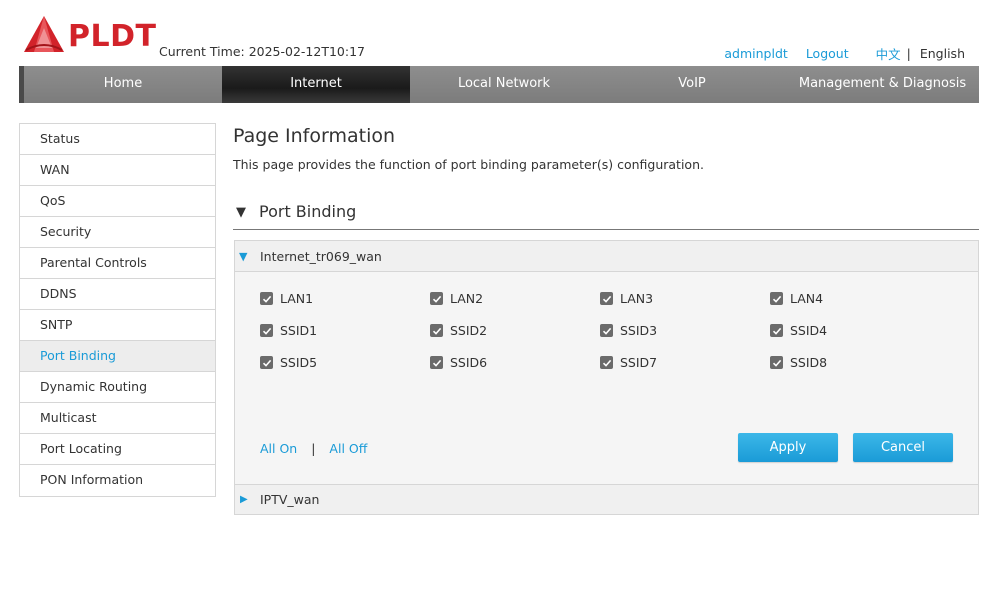 Image resolution: width=997 pixels, height=595 pixels. I want to click on pldt-logo-icon, so click(44, 34).